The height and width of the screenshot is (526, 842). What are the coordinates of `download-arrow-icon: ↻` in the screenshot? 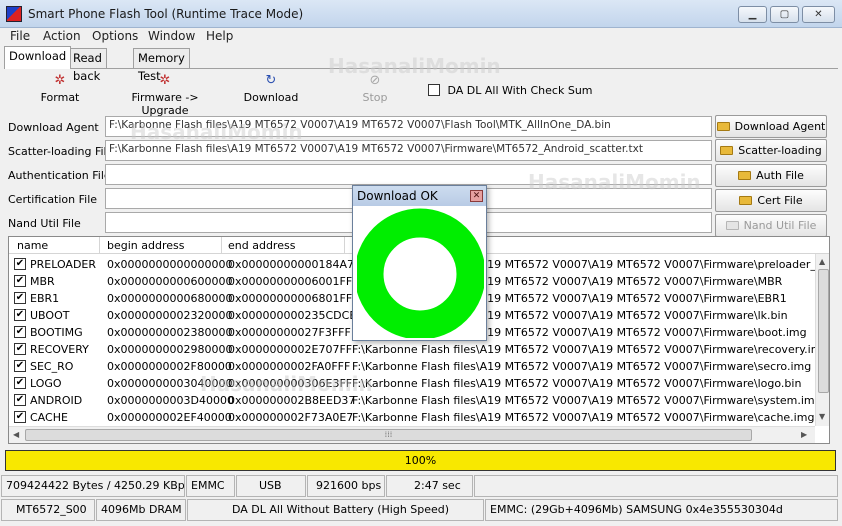 It's located at (271, 80).